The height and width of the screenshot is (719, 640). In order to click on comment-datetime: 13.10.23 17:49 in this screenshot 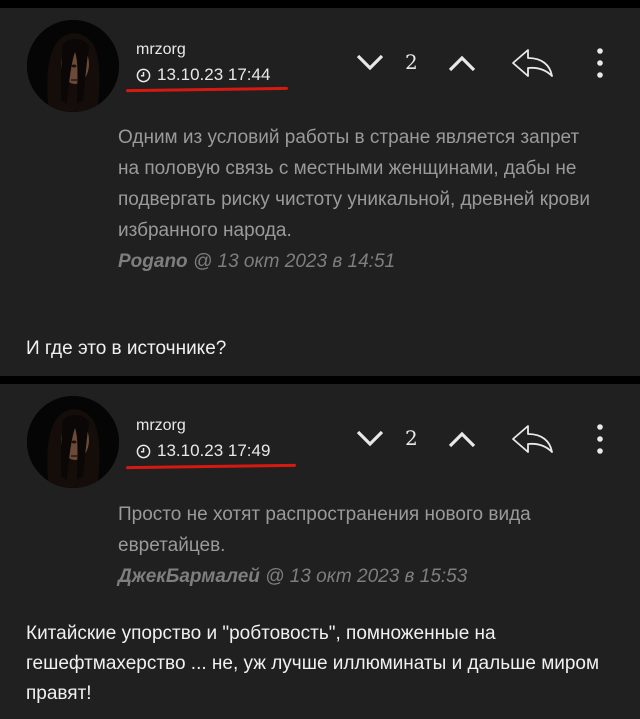, I will do `click(214, 450)`.